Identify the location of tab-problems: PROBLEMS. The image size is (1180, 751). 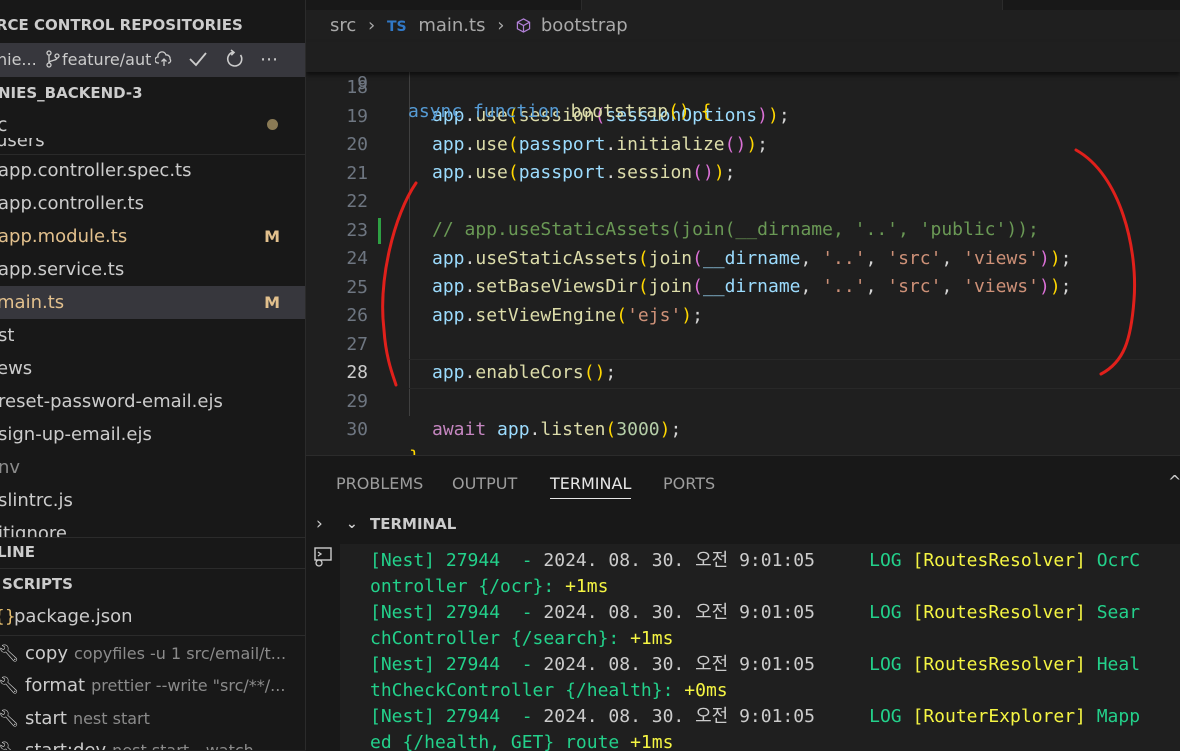
(379, 484).